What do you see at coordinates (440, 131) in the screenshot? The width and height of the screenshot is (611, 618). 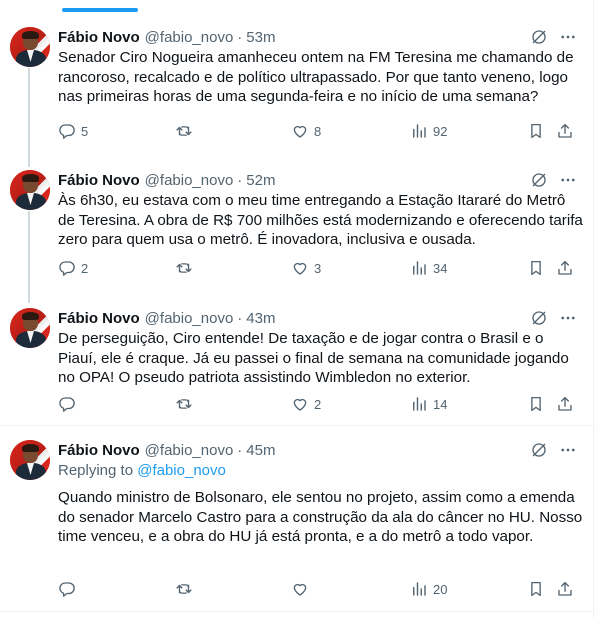 I see `view-count: 92` at bounding box center [440, 131].